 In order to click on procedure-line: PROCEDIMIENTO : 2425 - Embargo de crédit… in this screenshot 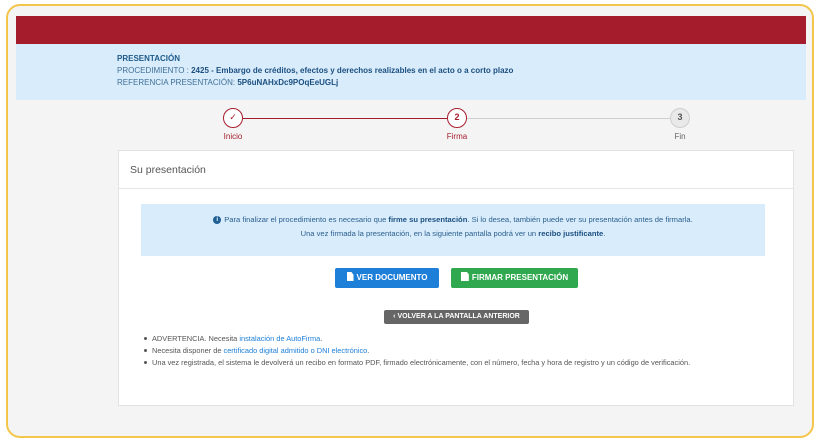, I will do `click(461, 71)`.